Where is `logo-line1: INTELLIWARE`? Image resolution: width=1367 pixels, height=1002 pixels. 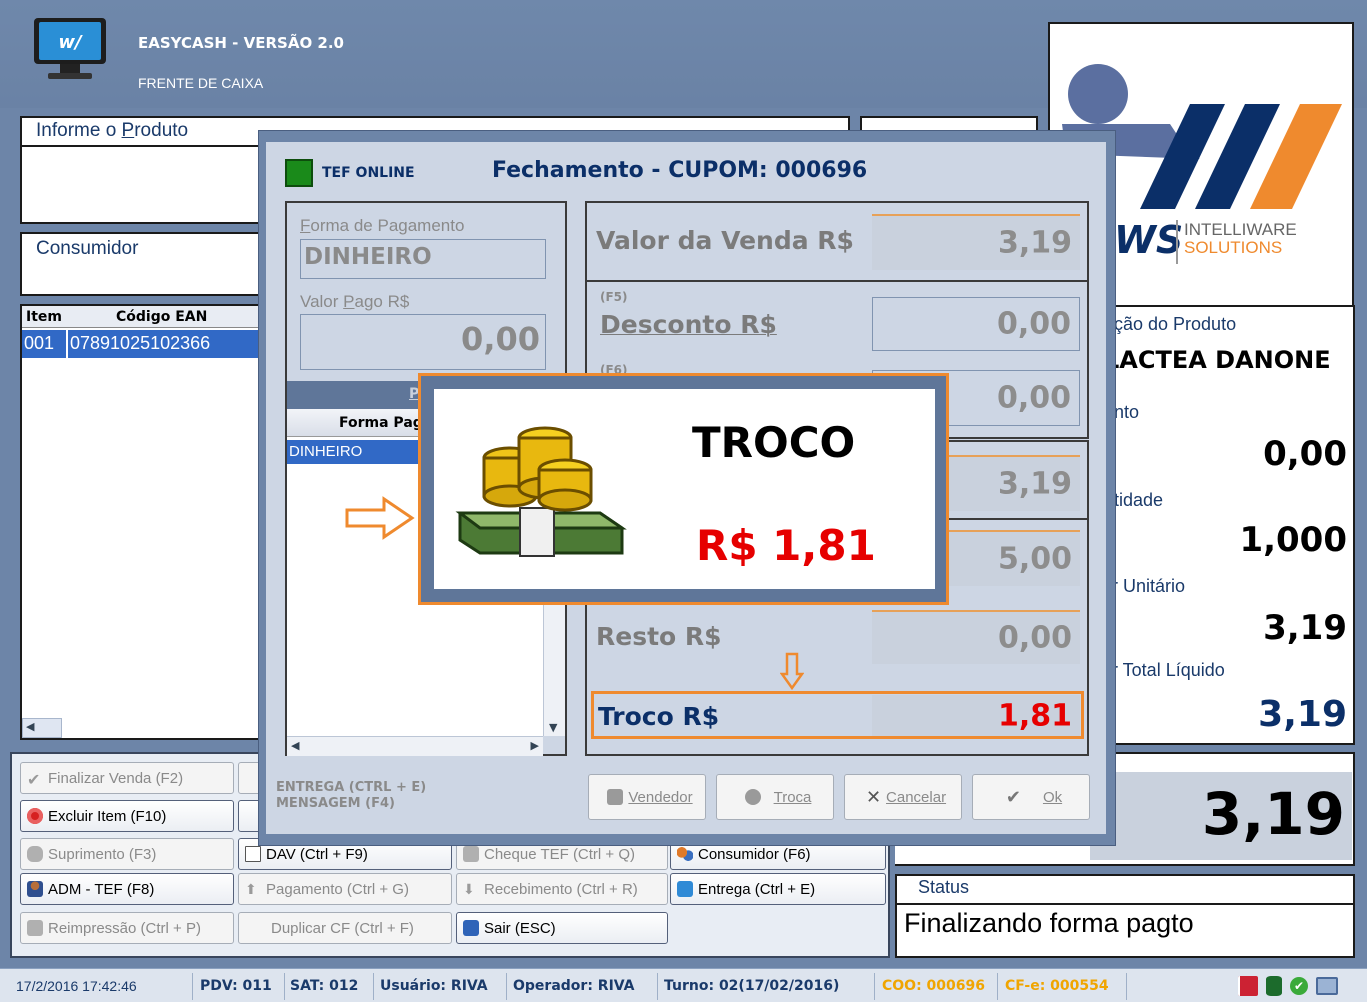 logo-line1: INTELLIWARE is located at coordinates (1240, 229).